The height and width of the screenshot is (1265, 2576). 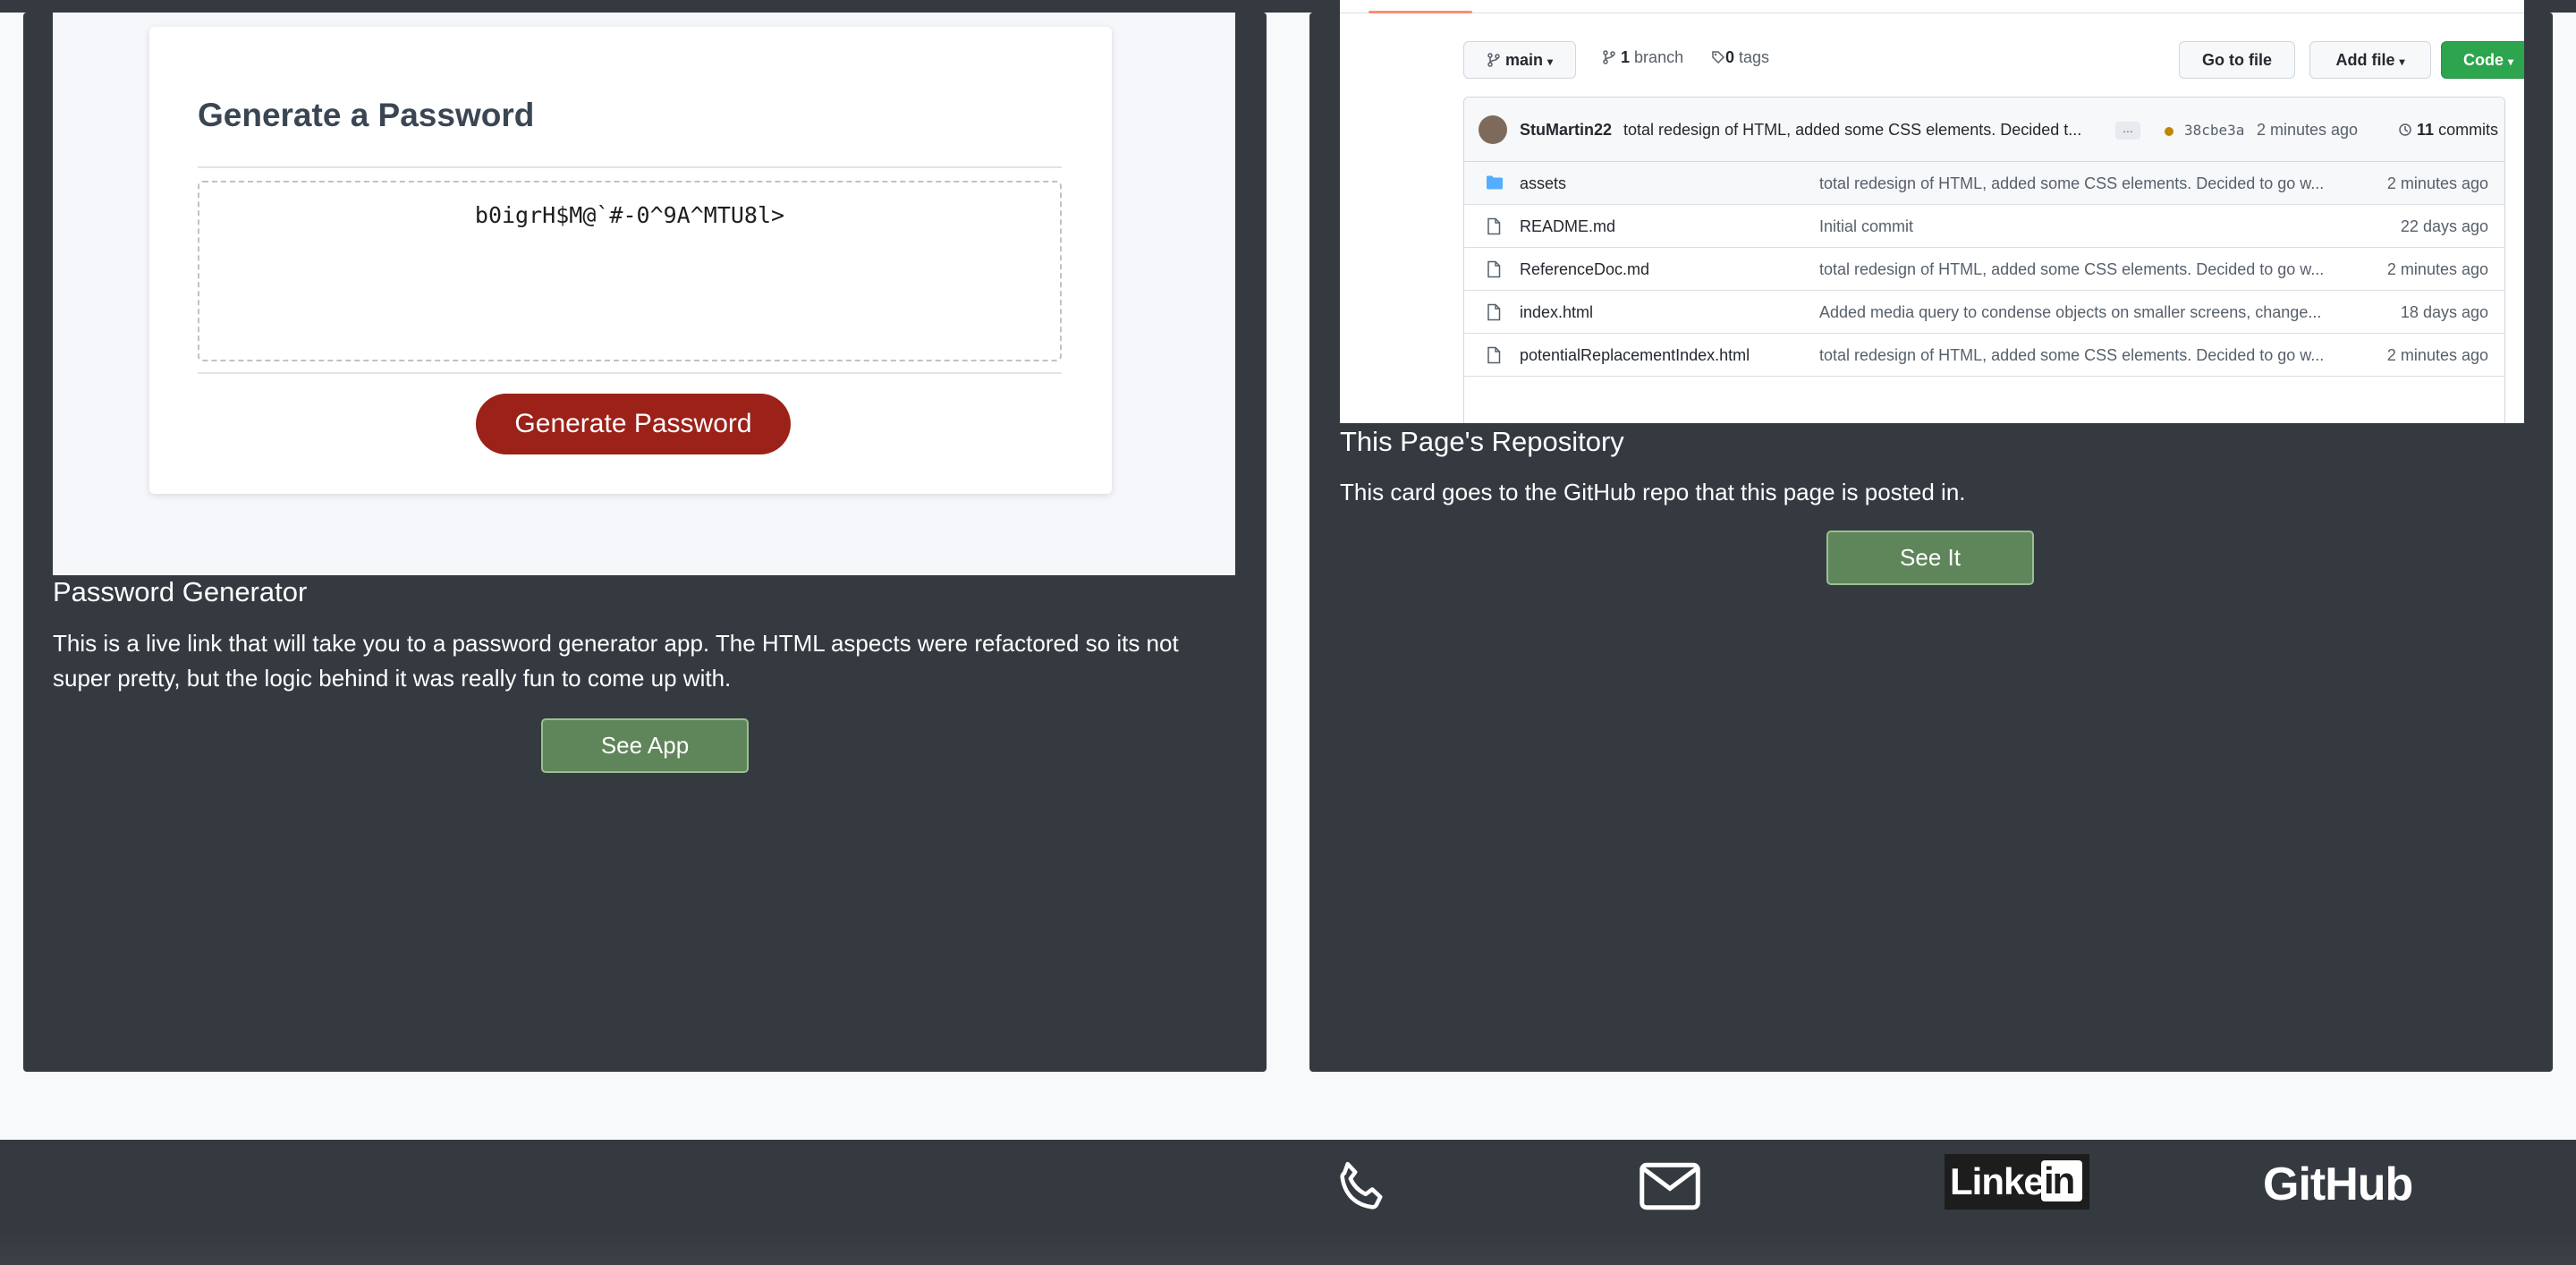 What do you see at coordinates (630, 271) in the screenshot?
I see `password-output-box: b0igrH$M@`#-0^9A^MTU8l>` at bounding box center [630, 271].